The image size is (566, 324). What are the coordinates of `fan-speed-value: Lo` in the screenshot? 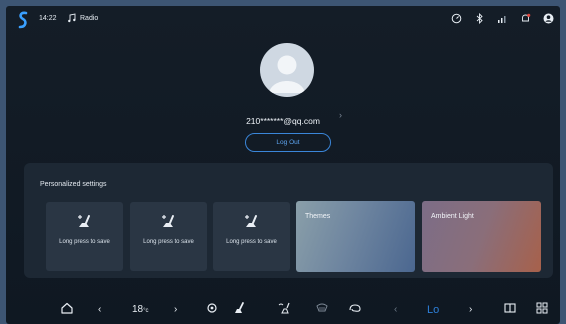 It's located at (433, 310).